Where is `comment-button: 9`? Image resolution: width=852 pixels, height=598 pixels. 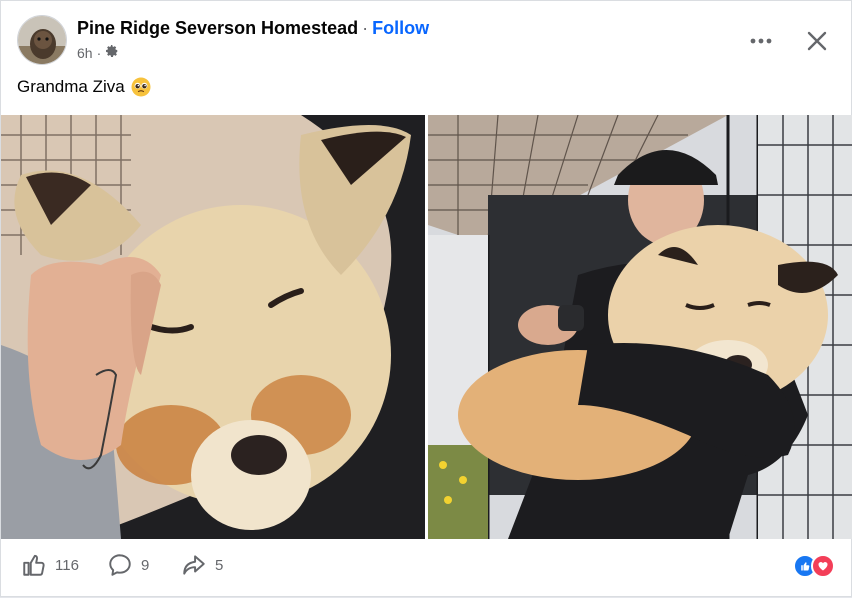
comment-button: 9 is located at coordinates (128, 565).